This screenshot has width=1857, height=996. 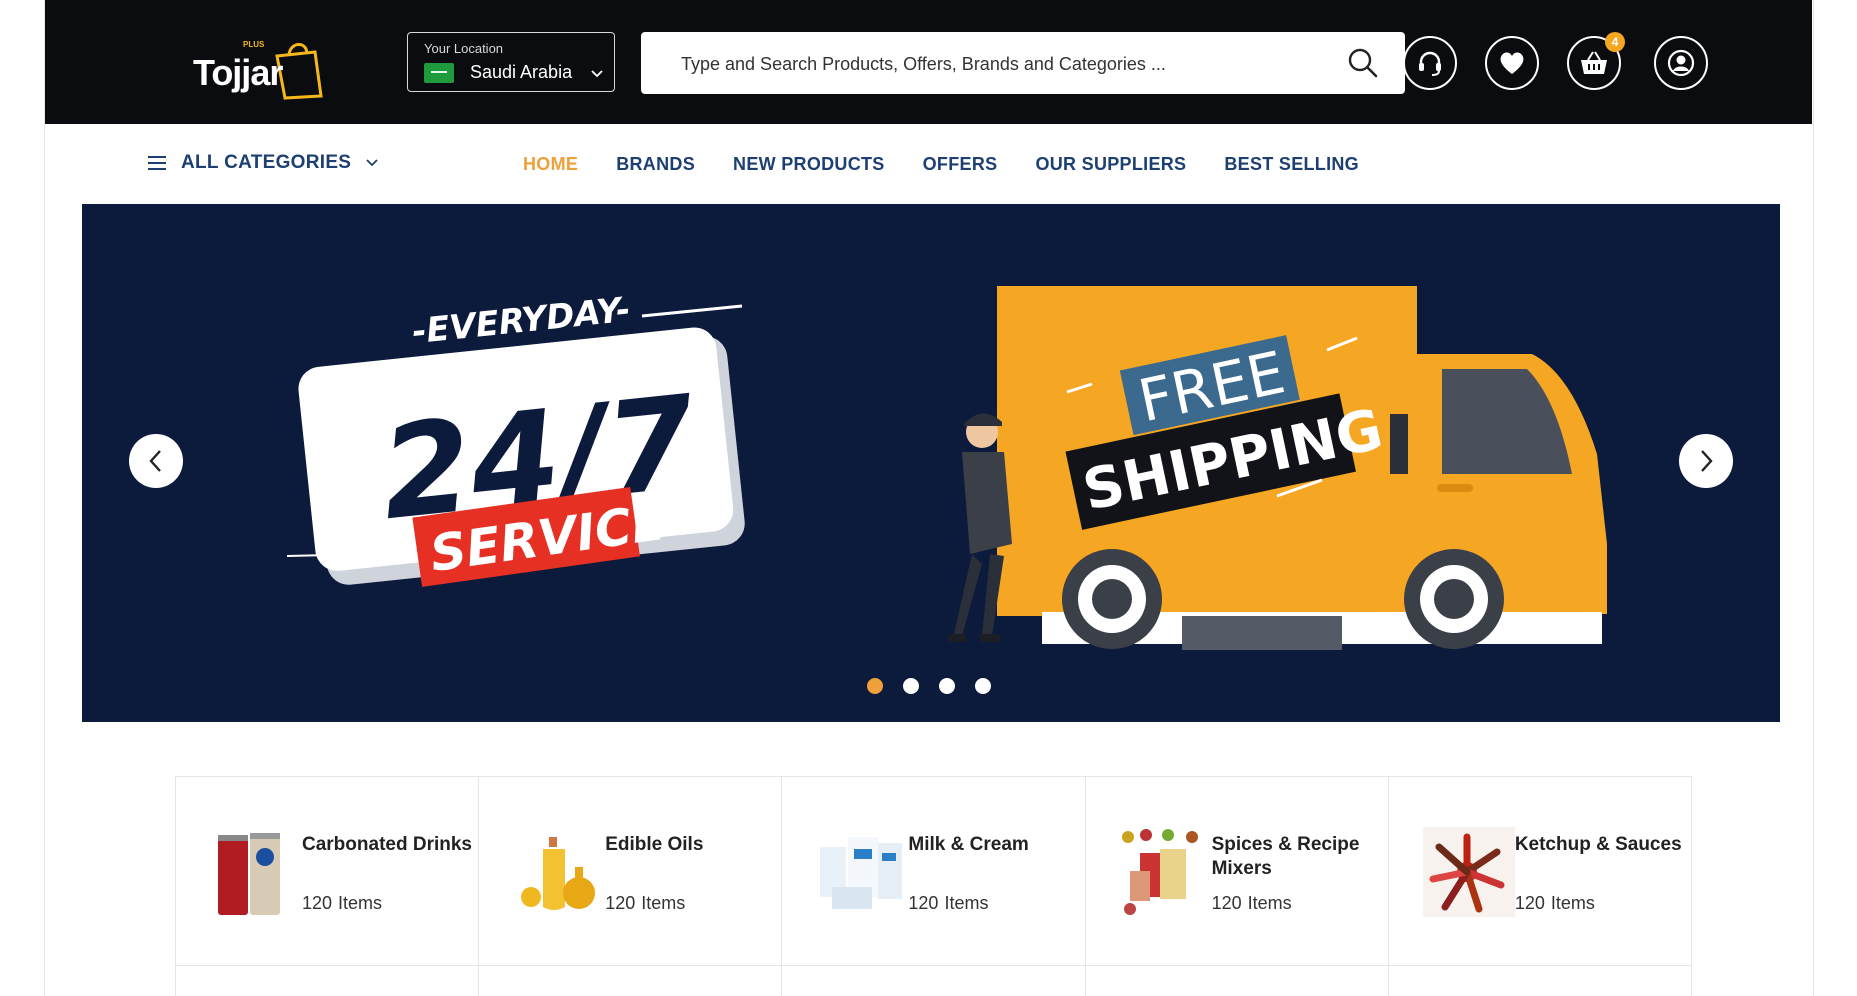 I want to click on heart-icon, so click(x=1512, y=63).